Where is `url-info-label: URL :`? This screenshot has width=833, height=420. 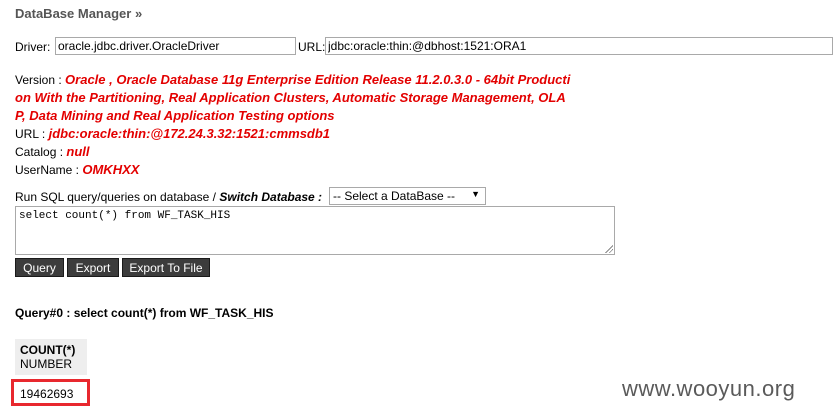 url-info-label: URL : is located at coordinates (30, 134).